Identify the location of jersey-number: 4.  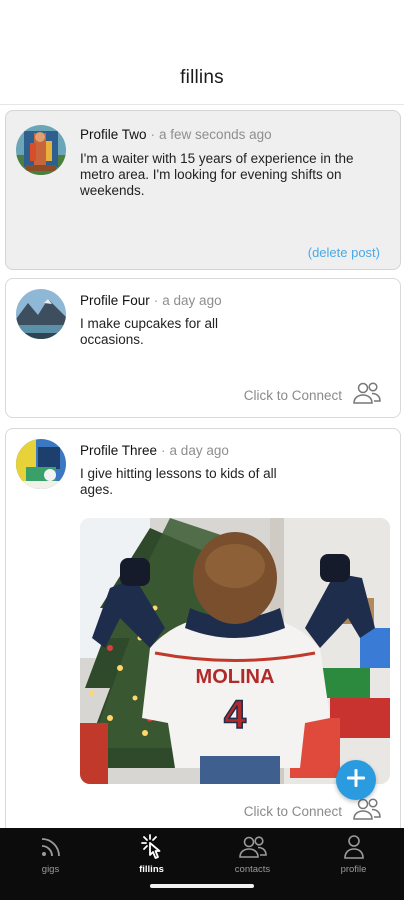
(235, 715).